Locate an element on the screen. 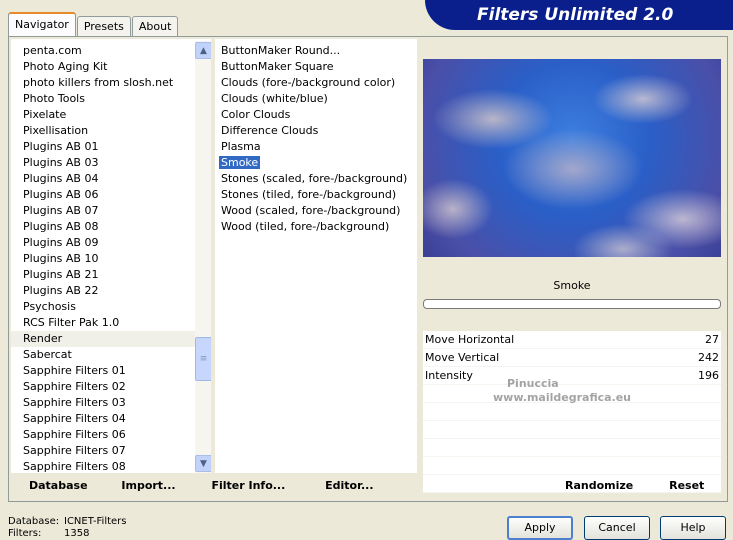  tab-strip: Navigator Presets About is located at coordinates (93, 24).